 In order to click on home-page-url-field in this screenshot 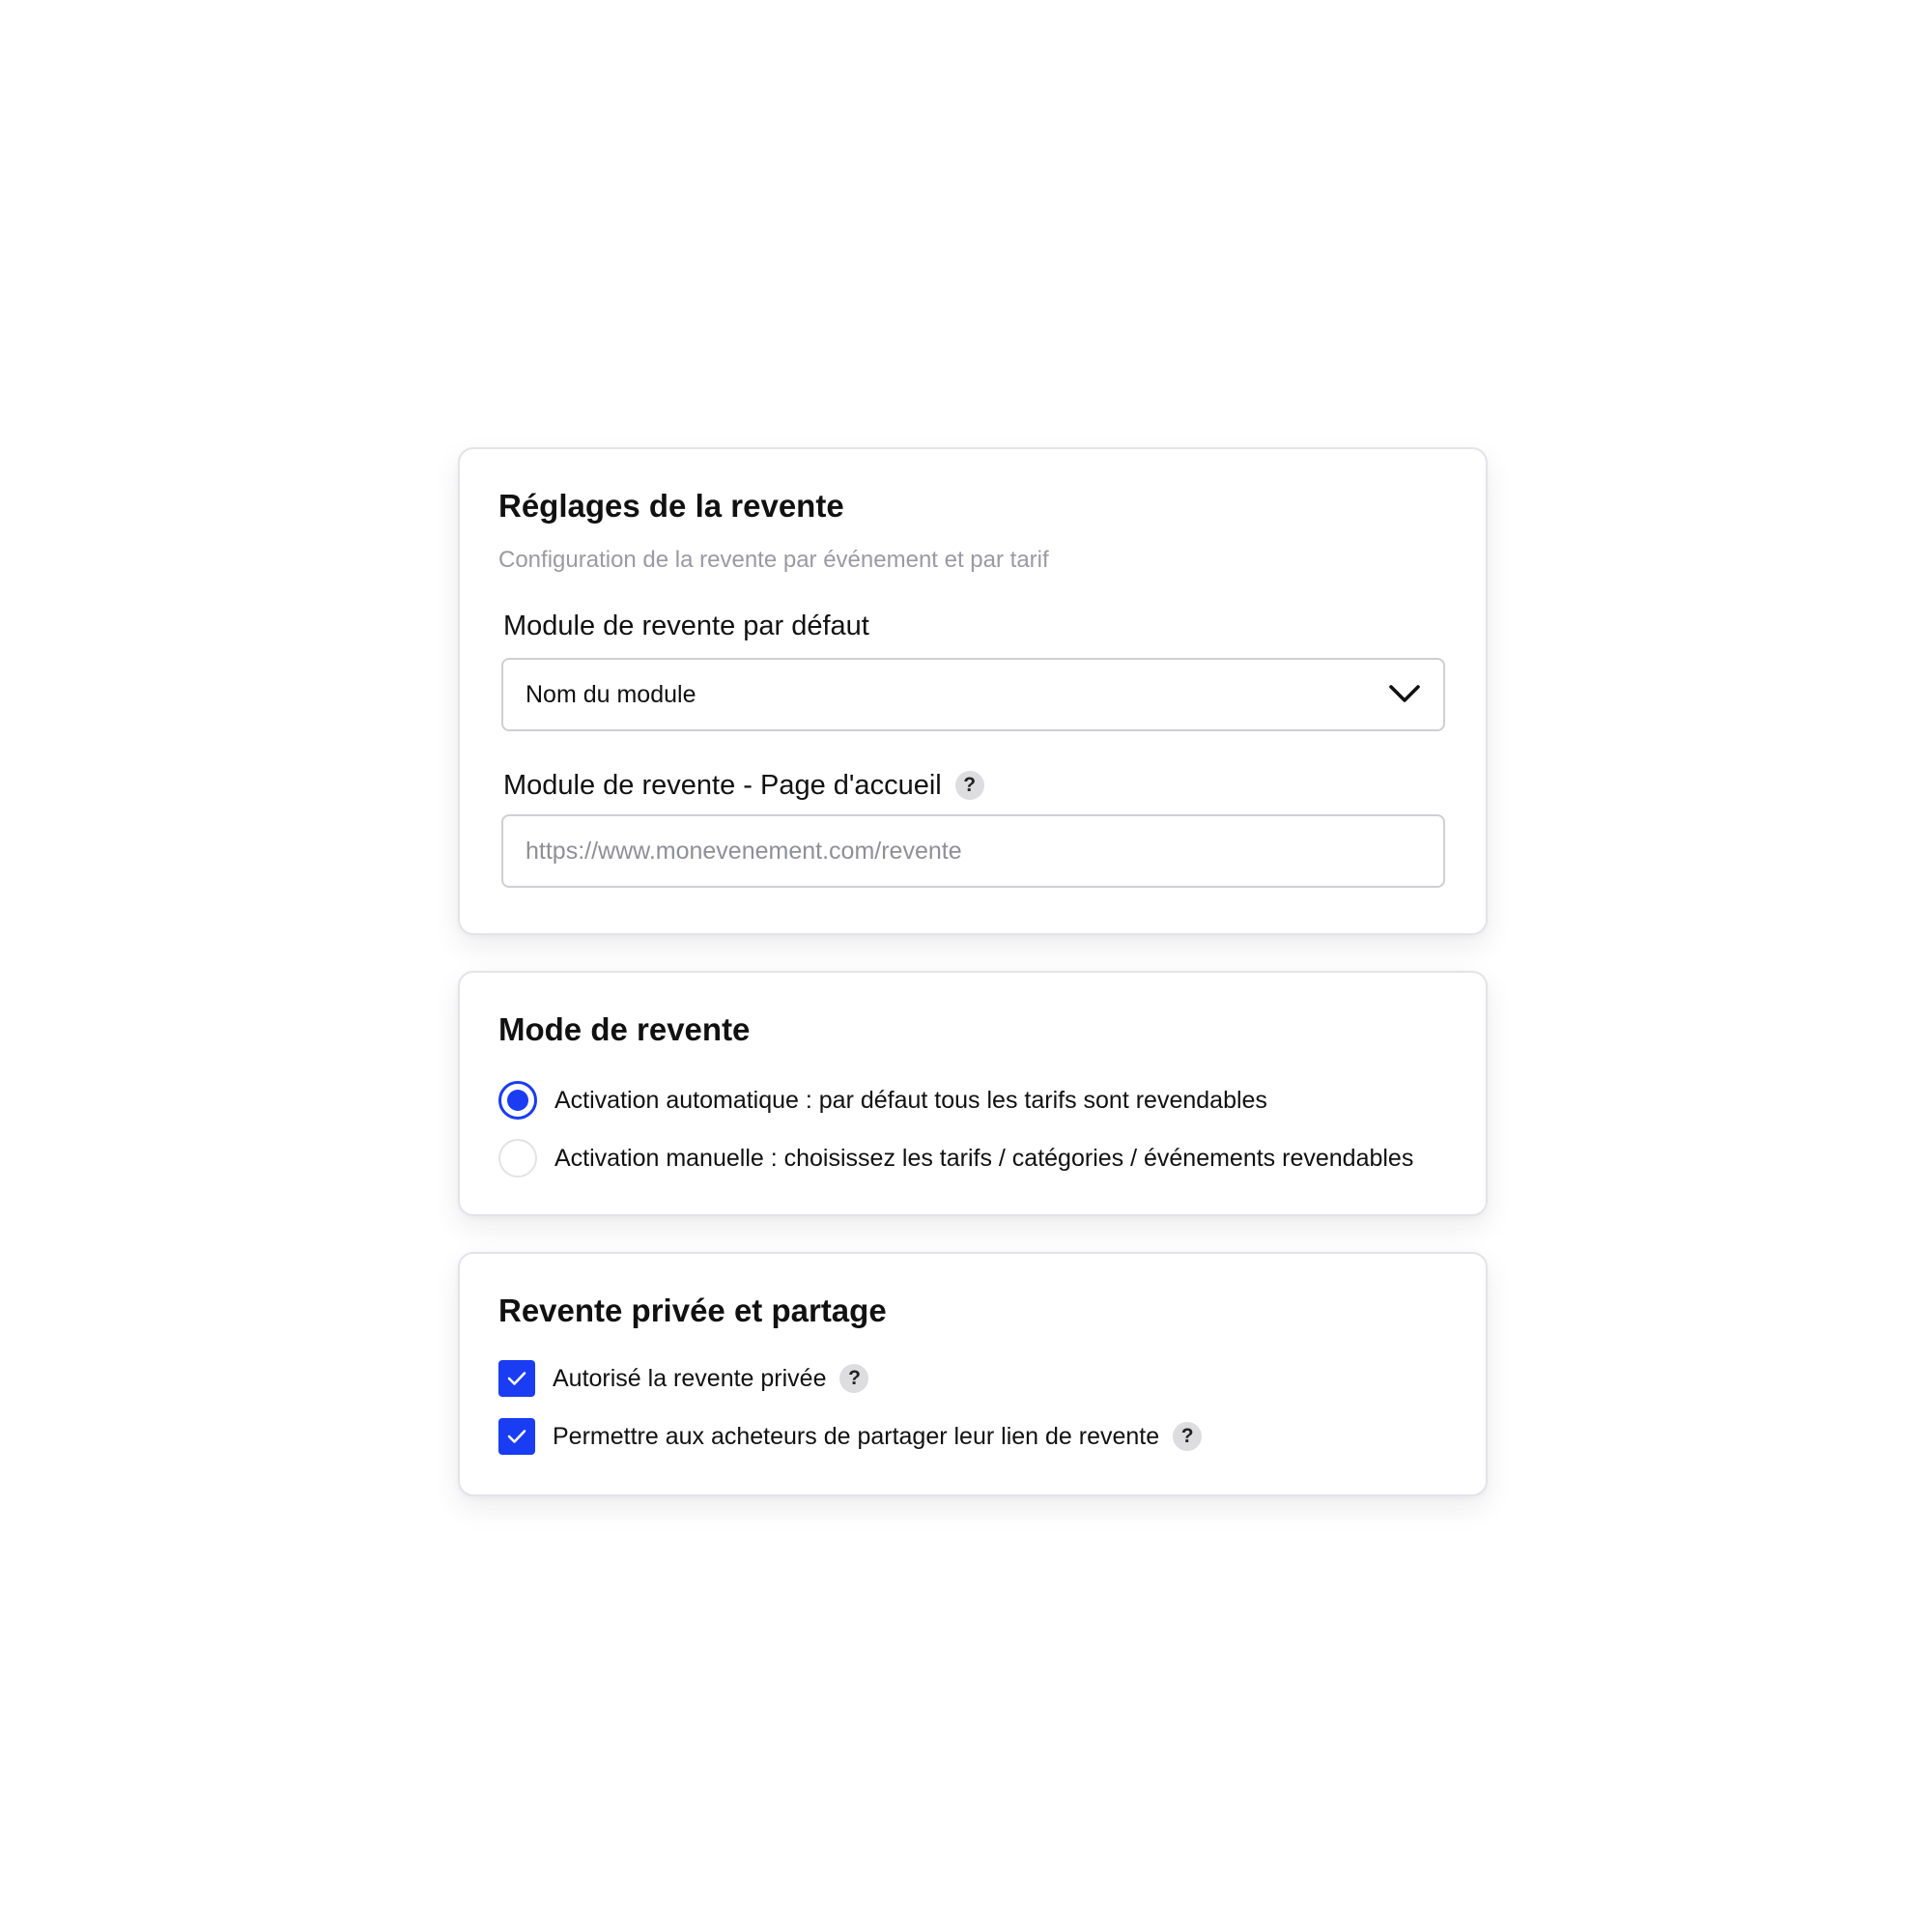, I will do `click(973, 851)`.